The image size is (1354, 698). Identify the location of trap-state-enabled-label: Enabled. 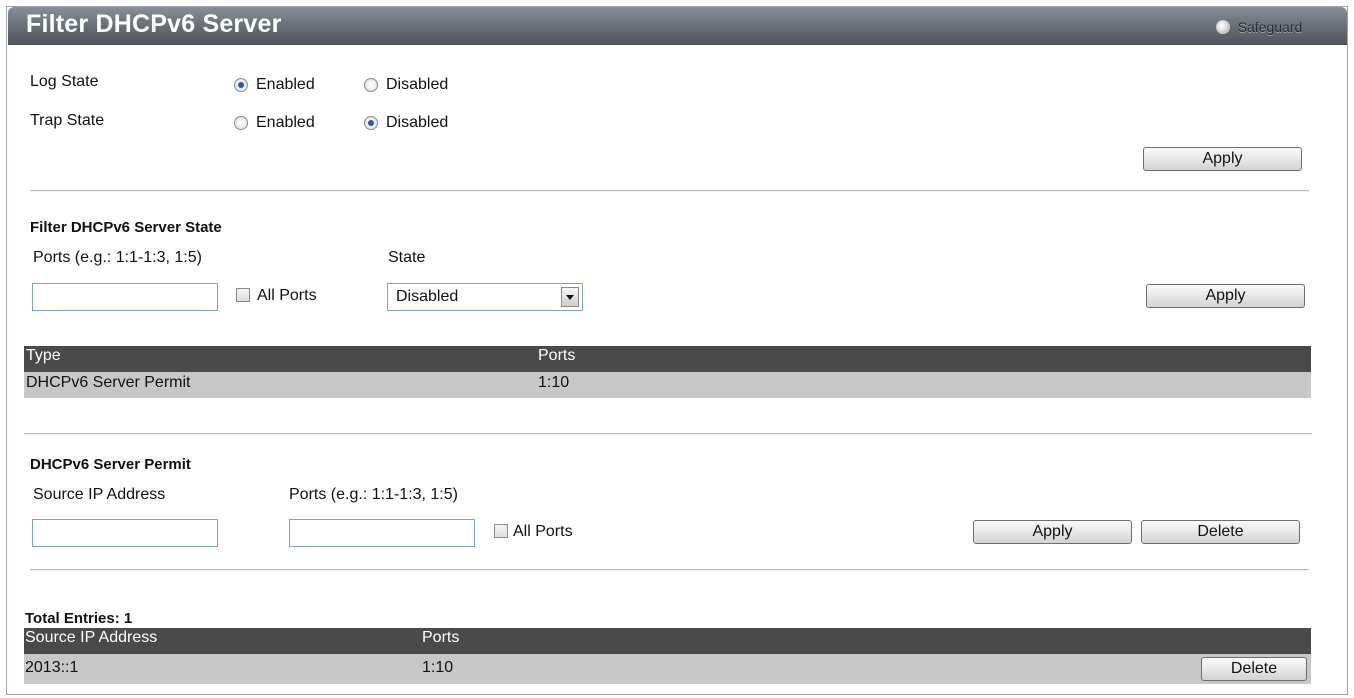
(285, 122).